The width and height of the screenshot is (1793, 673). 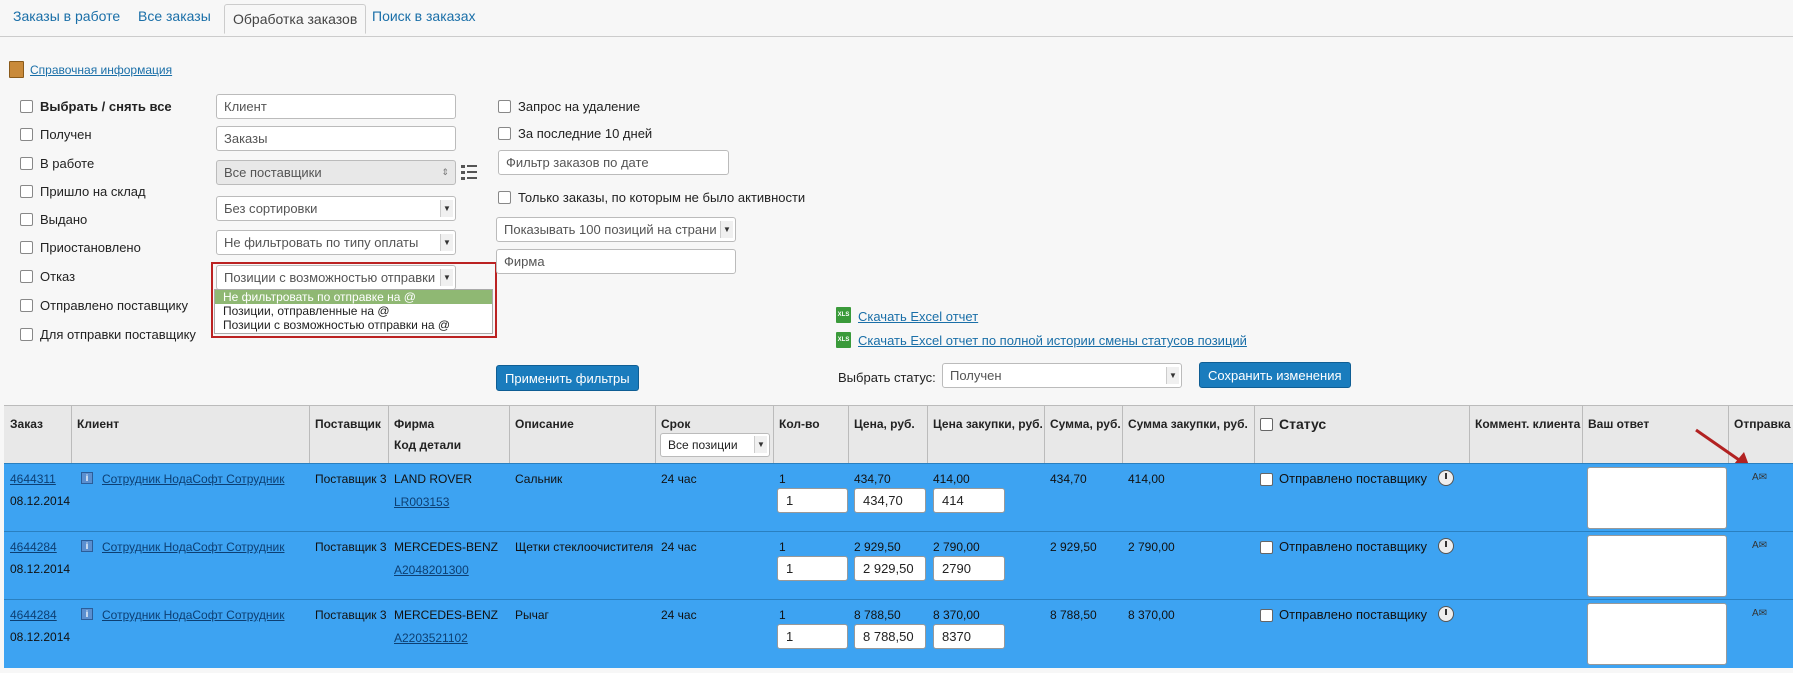 What do you see at coordinates (26, 334) in the screenshot?
I see `status-to-send-checkbox` at bounding box center [26, 334].